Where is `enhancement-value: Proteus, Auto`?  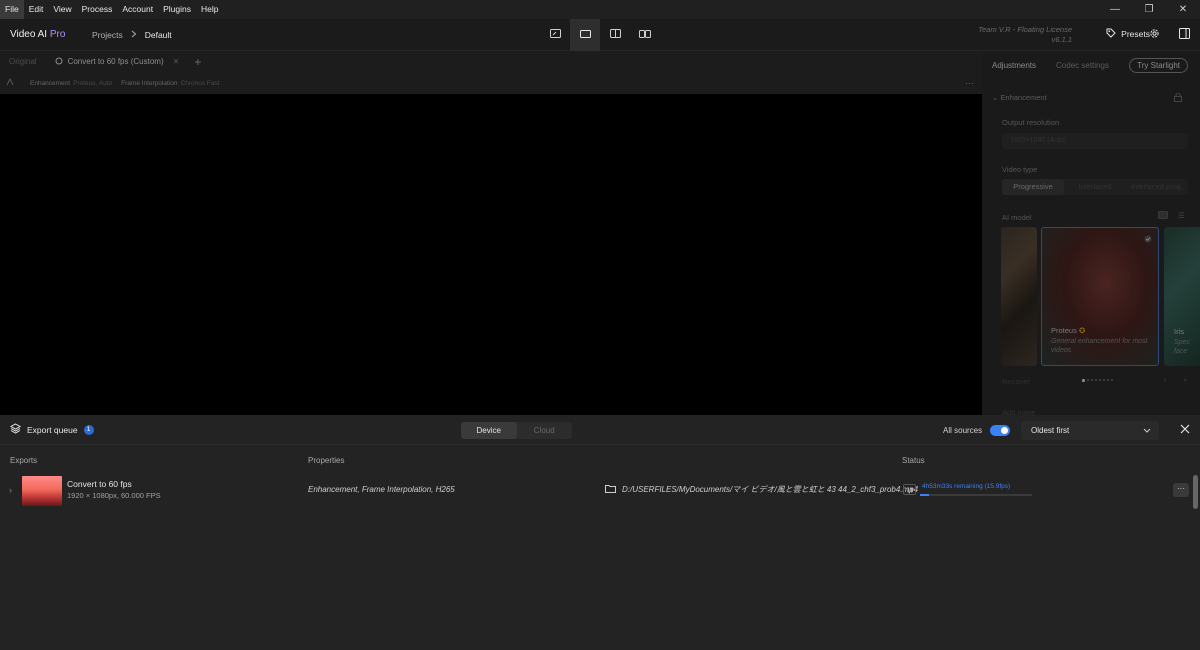 enhancement-value: Proteus, Auto is located at coordinates (93, 83).